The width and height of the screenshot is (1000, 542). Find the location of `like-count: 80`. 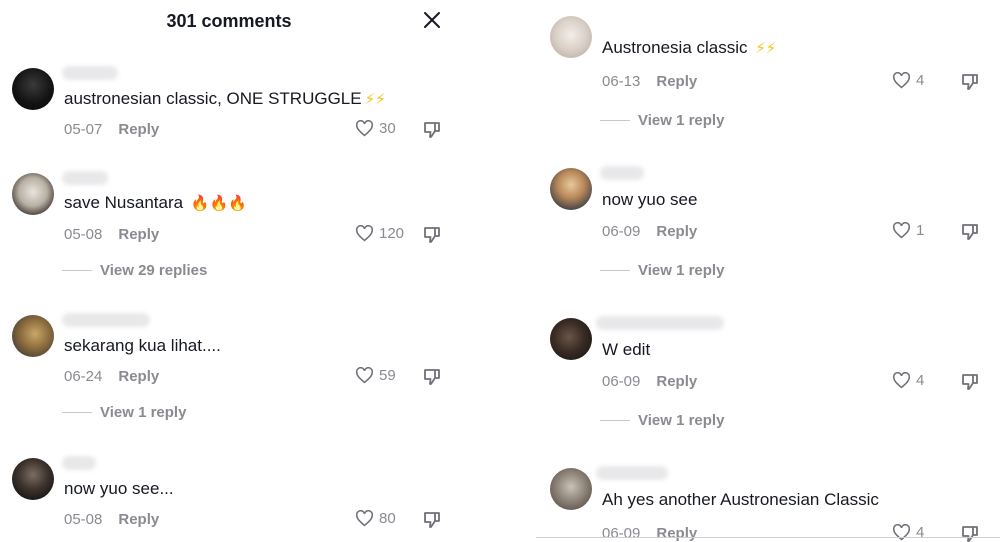

like-count: 80 is located at coordinates (387, 518).